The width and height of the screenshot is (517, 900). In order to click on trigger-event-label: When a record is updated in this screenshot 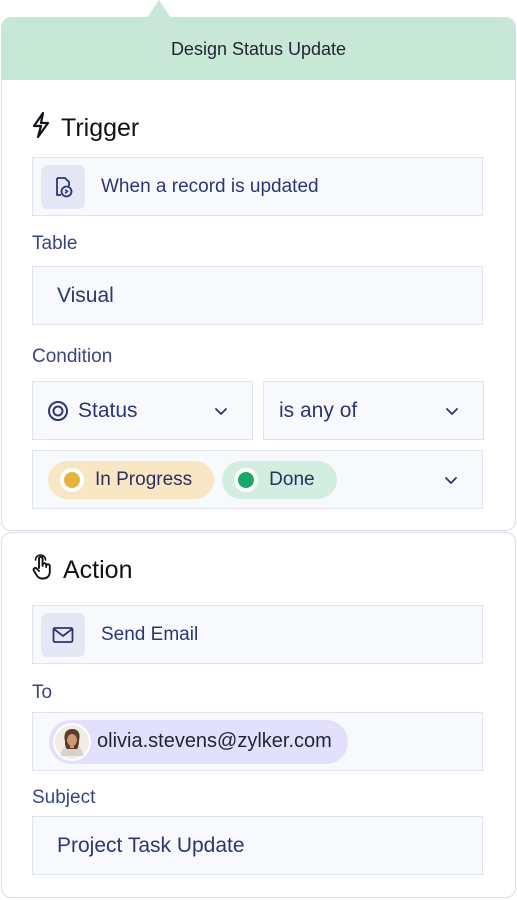, I will do `click(210, 186)`.